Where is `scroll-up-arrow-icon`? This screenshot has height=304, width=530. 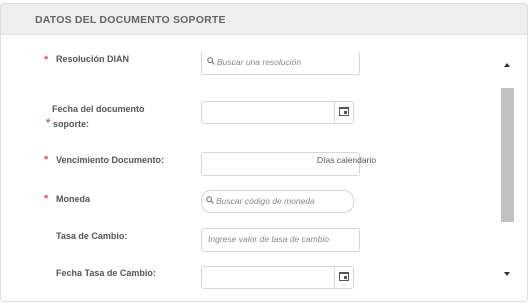
scroll-up-arrow-icon is located at coordinates (507, 65).